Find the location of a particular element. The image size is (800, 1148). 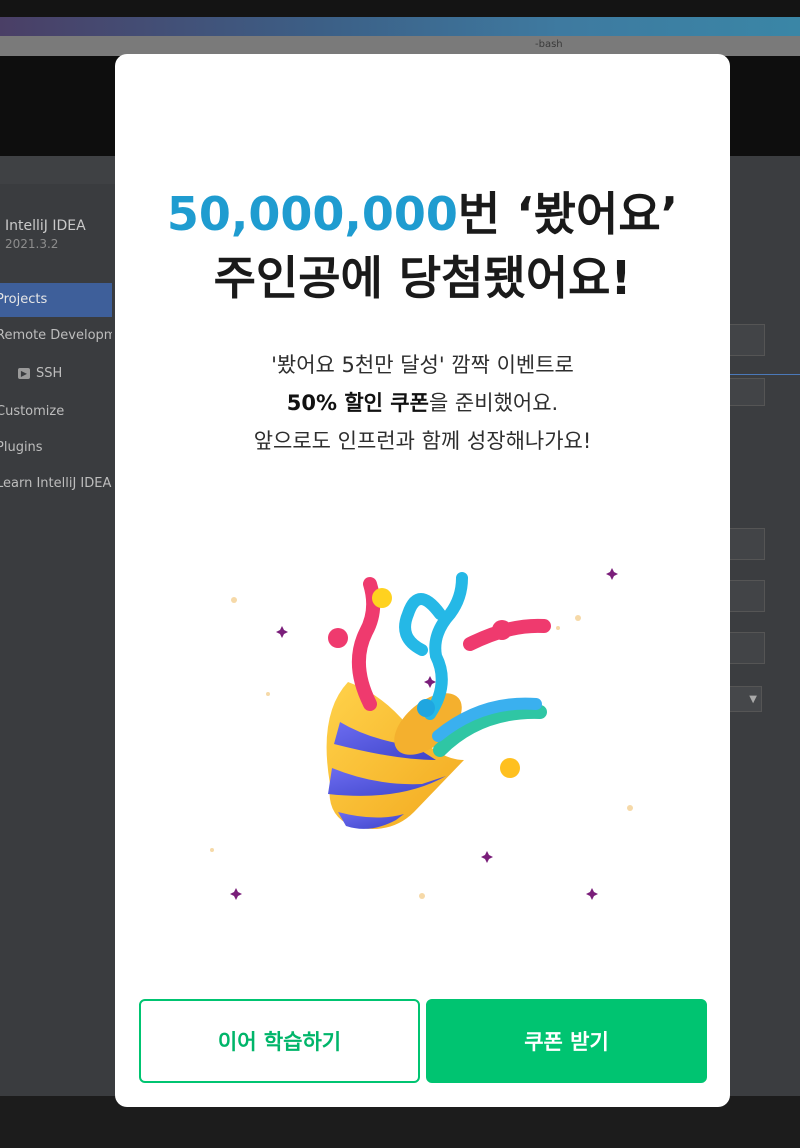

sidebar-item-remote-development: Remote Development is located at coordinates (56, 336).